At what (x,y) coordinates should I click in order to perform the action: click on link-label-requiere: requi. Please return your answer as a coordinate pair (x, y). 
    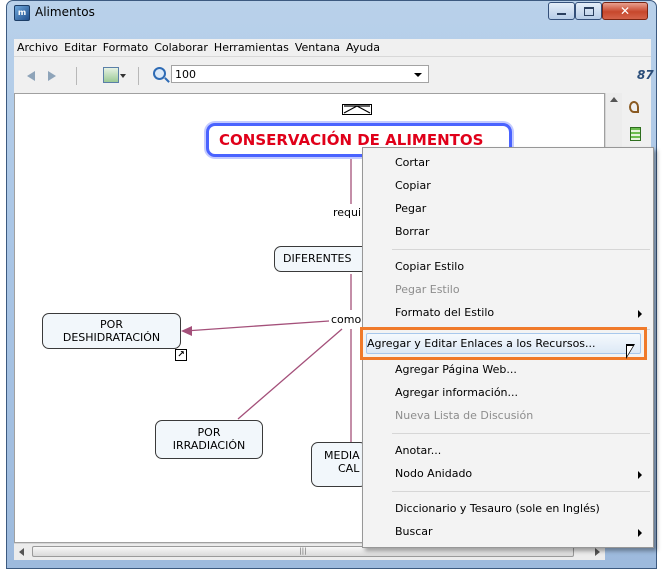
    Looking at the image, I should click on (347, 212).